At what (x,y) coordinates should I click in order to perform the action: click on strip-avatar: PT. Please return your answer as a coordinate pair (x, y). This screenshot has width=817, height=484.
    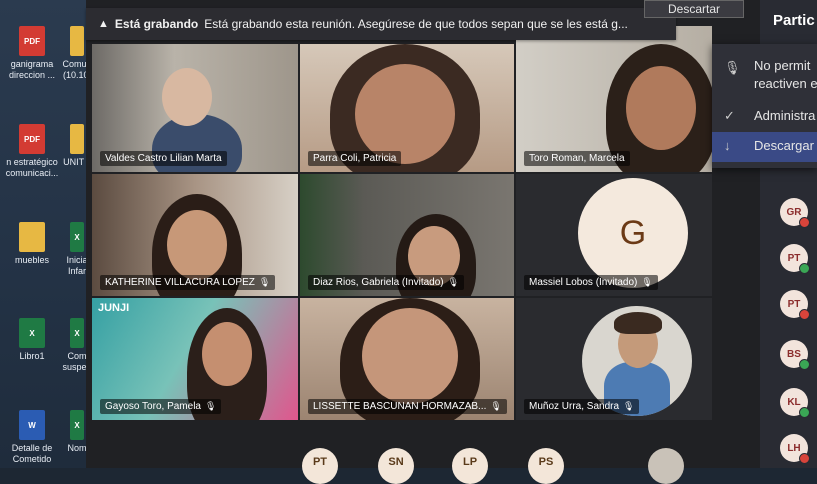
    Looking at the image, I should click on (320, 466).